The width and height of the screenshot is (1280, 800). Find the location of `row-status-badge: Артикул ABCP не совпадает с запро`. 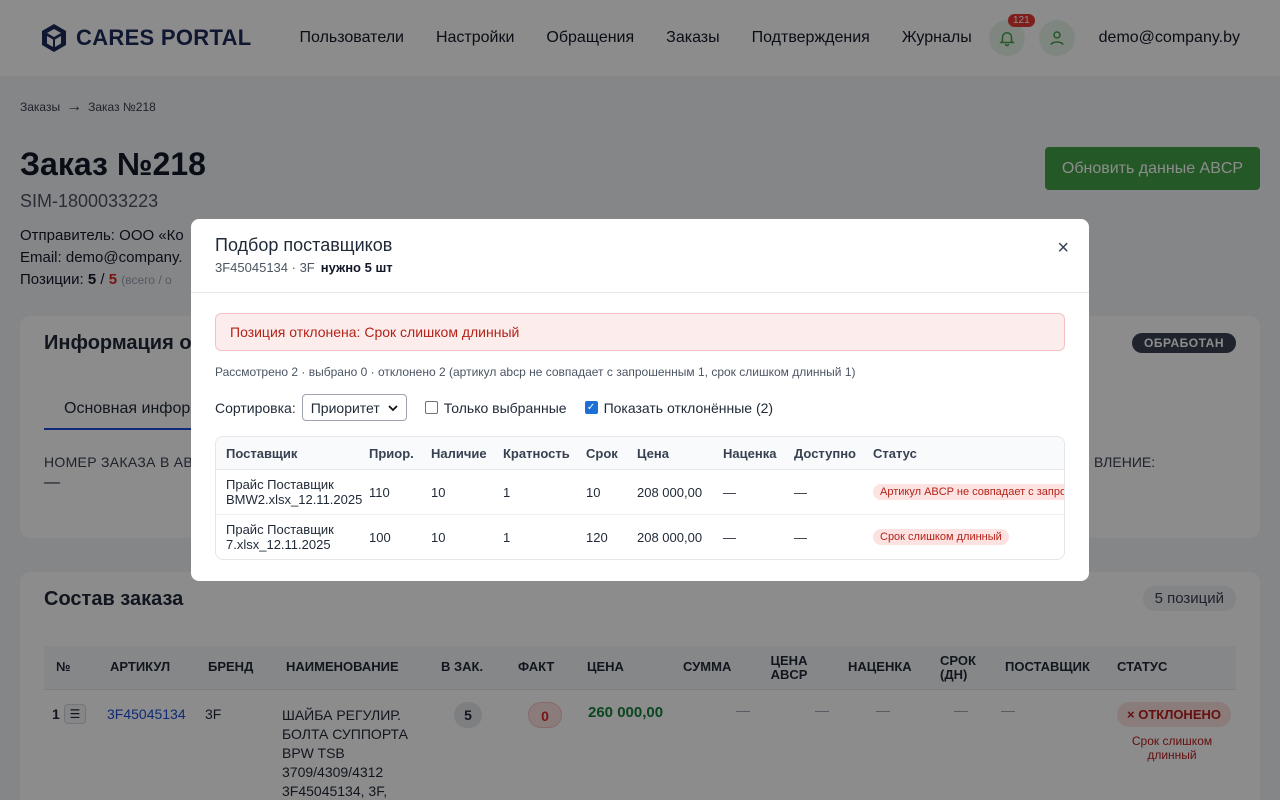

row-status-badge: Артикул ABCP не совпадает с запро is located at coordinates (968, 492).